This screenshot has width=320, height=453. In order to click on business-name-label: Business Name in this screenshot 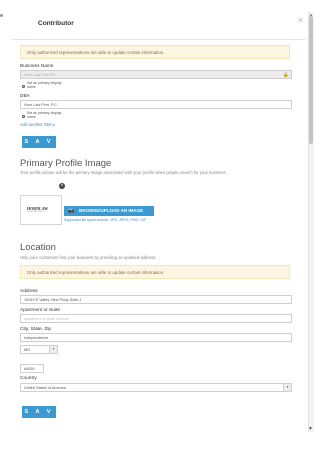, I will do `click(37, 66)`.